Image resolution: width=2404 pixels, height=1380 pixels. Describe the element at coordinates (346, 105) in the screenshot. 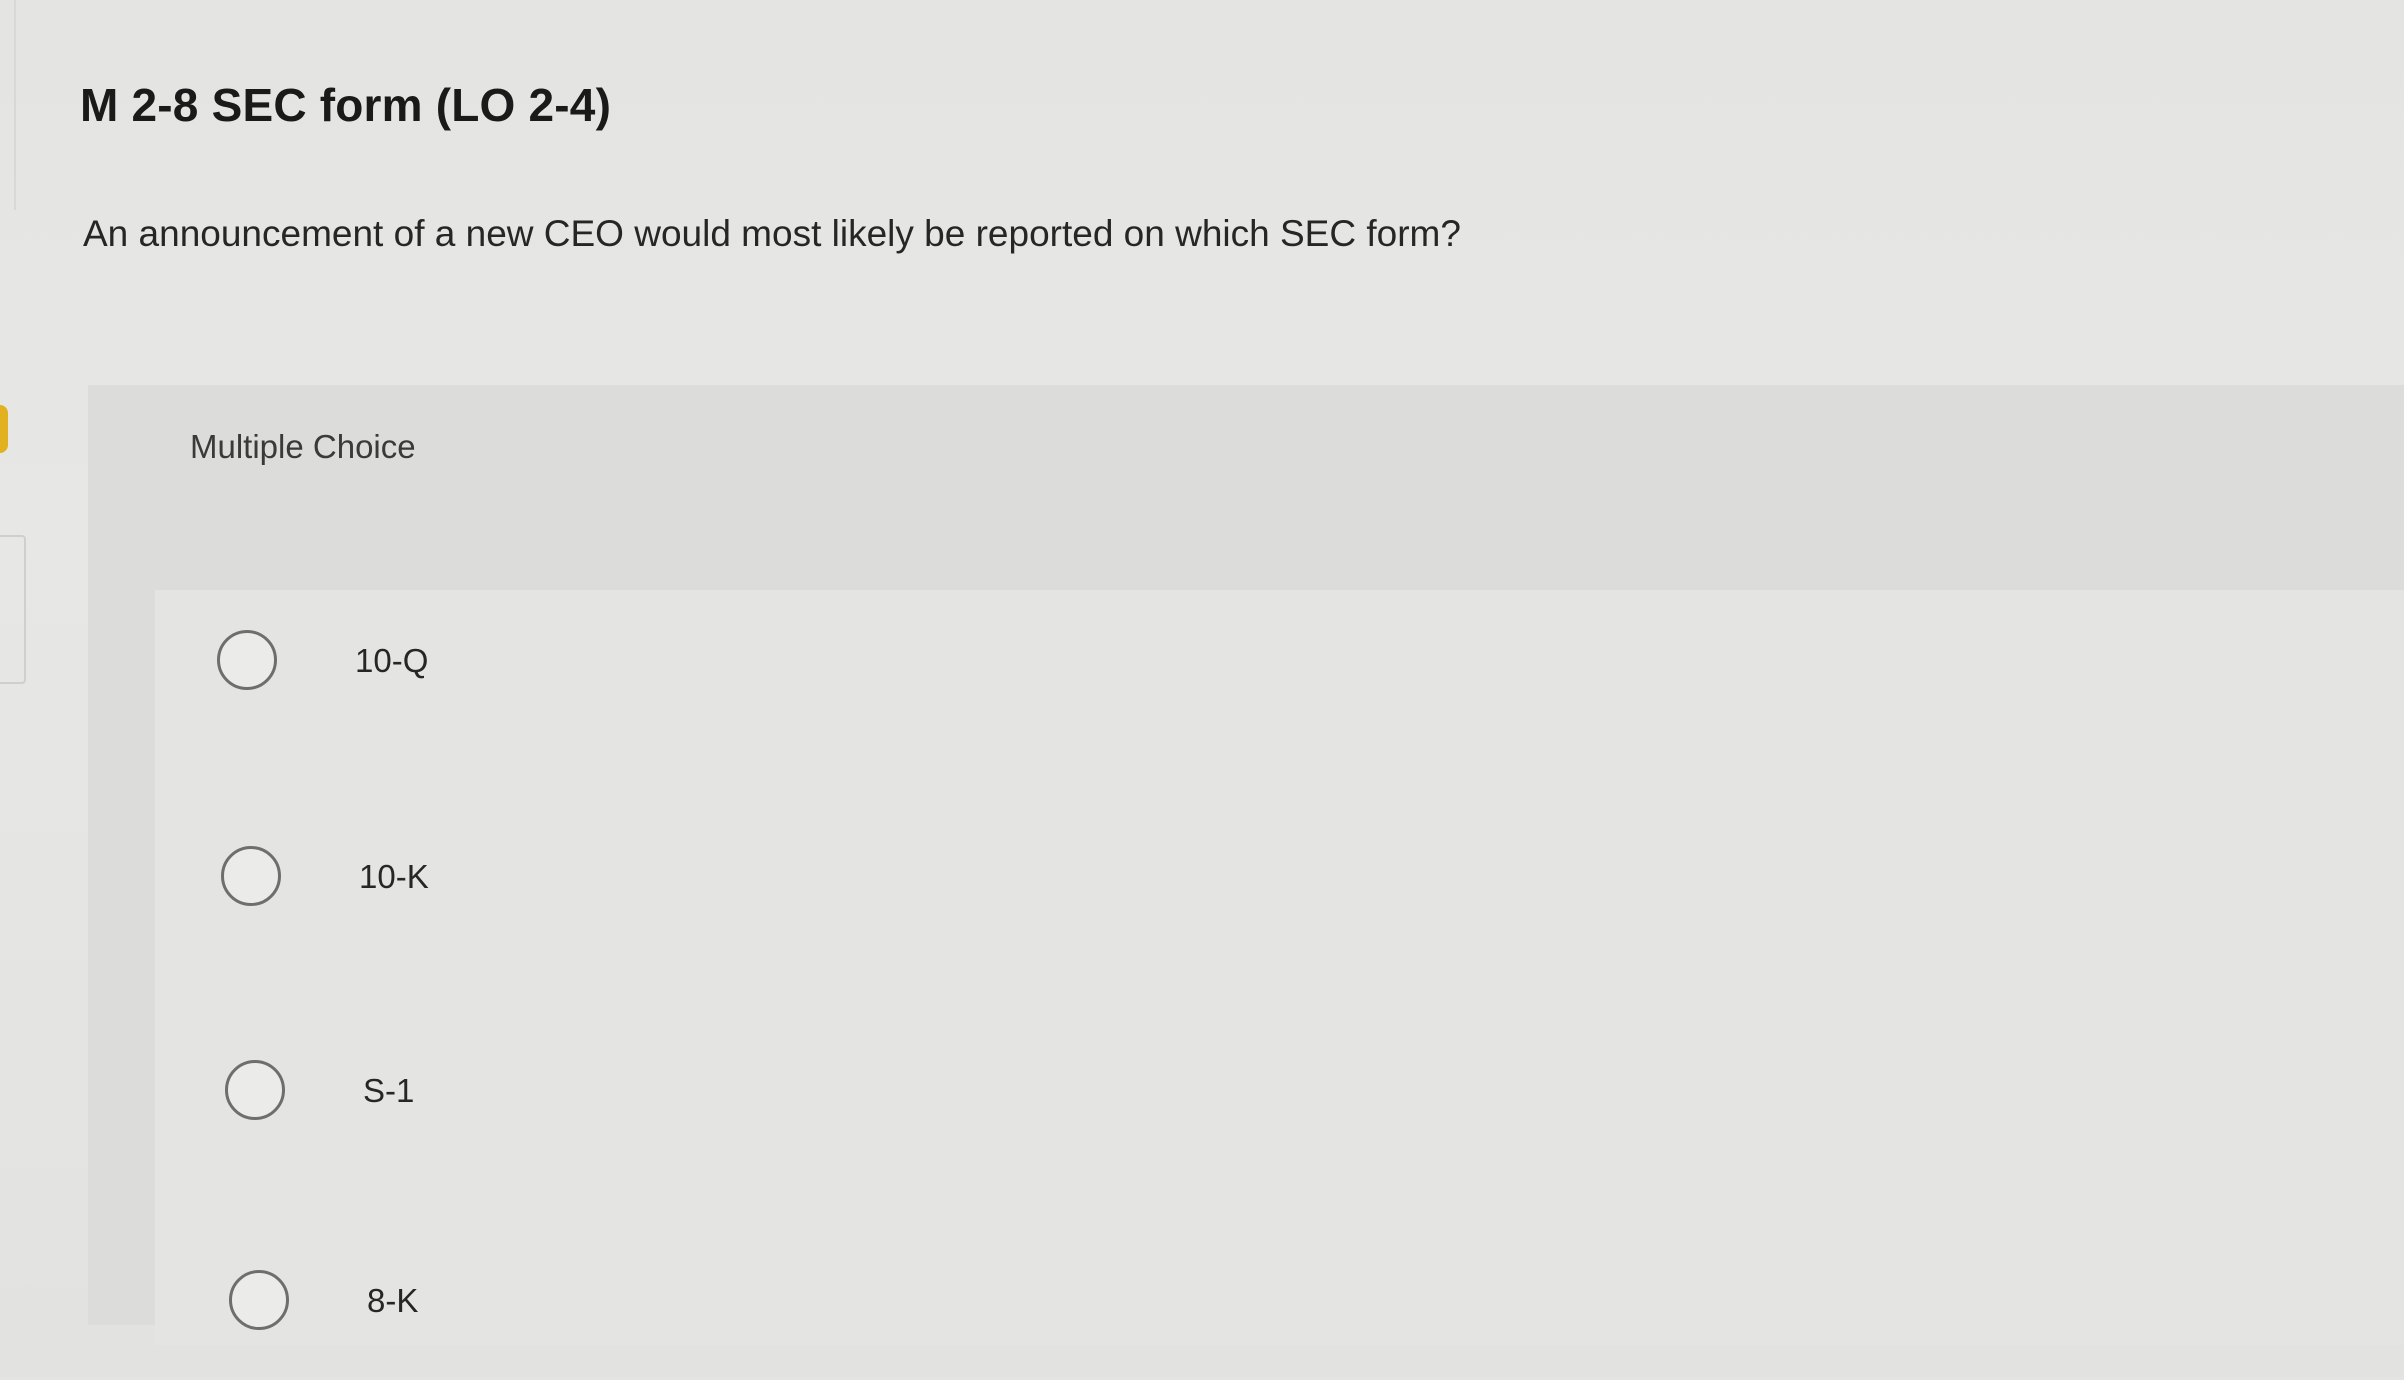

I see `question-title: M 2-8 SEC form (LO 2-4)` at that location.